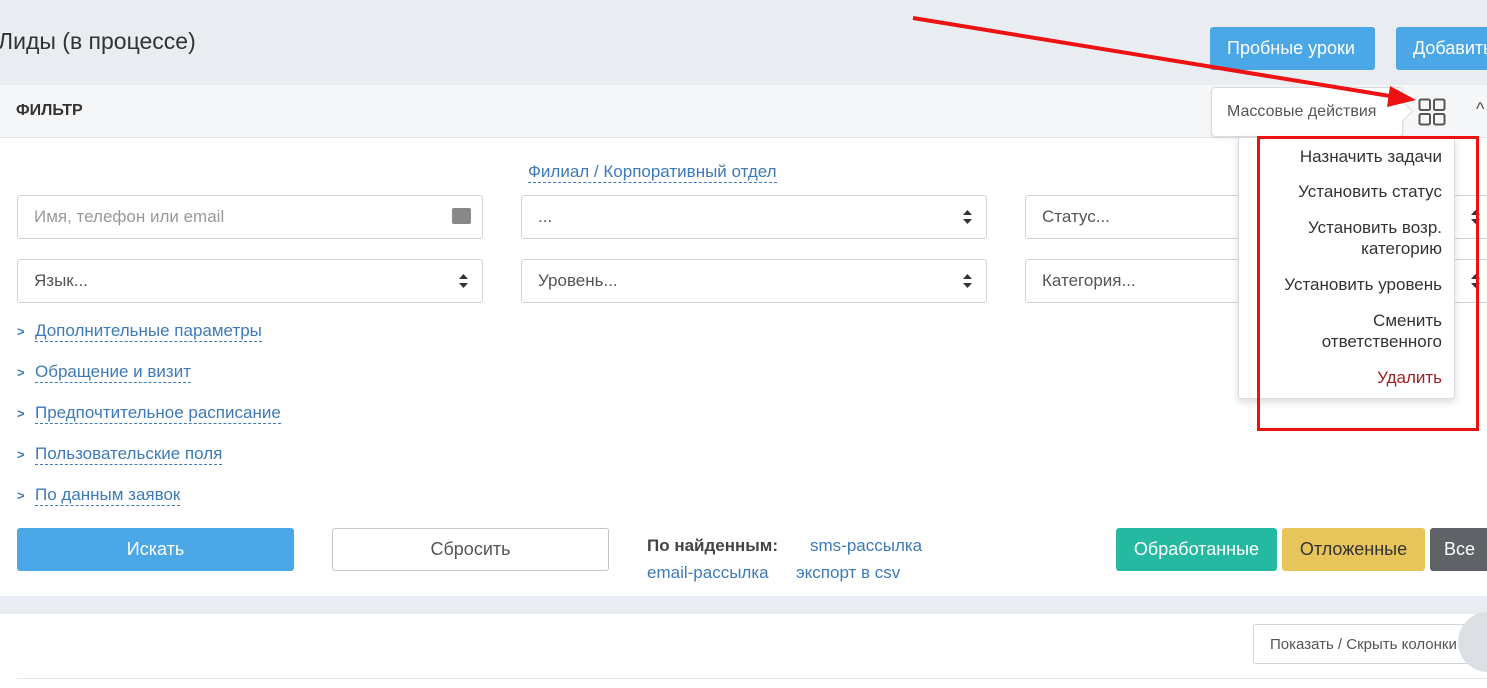 Image resolution: width=1487 pixels, height=688 pixels. What do you see at coordinates (713, 545) in the screenshot?
I see `found-label: По найденным:` at bounding box center [713, 545].